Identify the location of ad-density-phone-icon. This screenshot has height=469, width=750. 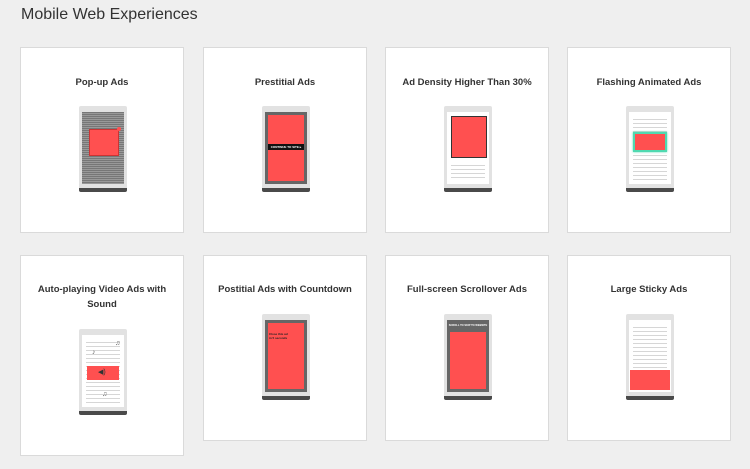
(468, 149).